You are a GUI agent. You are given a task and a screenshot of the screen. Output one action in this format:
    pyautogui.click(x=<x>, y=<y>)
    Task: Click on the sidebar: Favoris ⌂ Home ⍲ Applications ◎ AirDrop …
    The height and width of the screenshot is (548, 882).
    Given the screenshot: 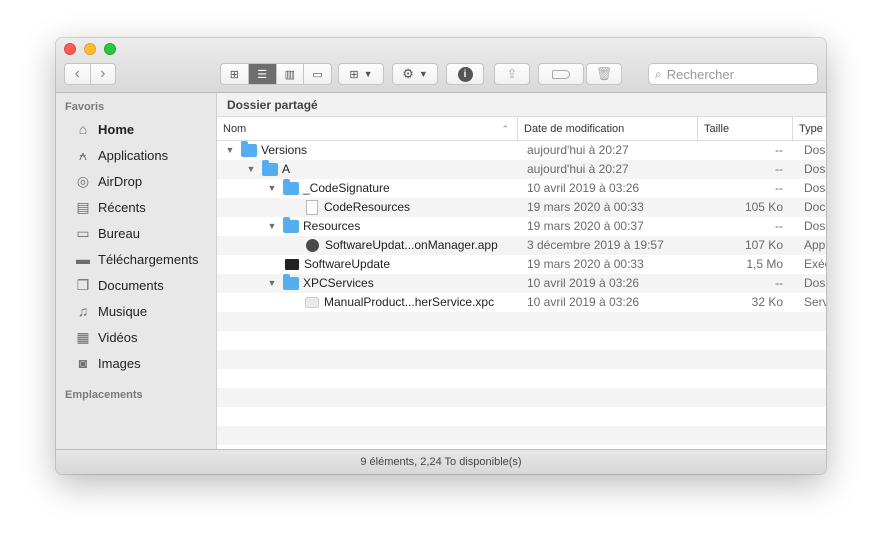 What is the action you would take?
    pyautogui.click(x=136, y=271)
    